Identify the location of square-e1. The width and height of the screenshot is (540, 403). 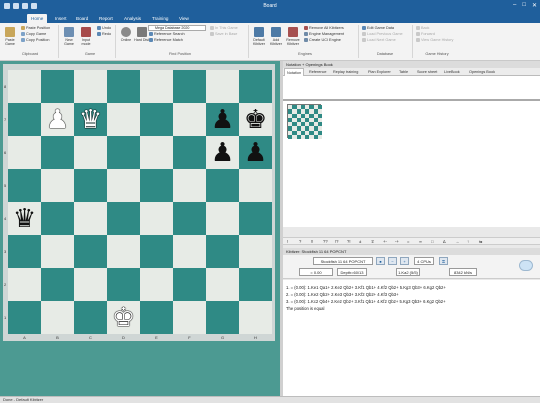
(156, 317).